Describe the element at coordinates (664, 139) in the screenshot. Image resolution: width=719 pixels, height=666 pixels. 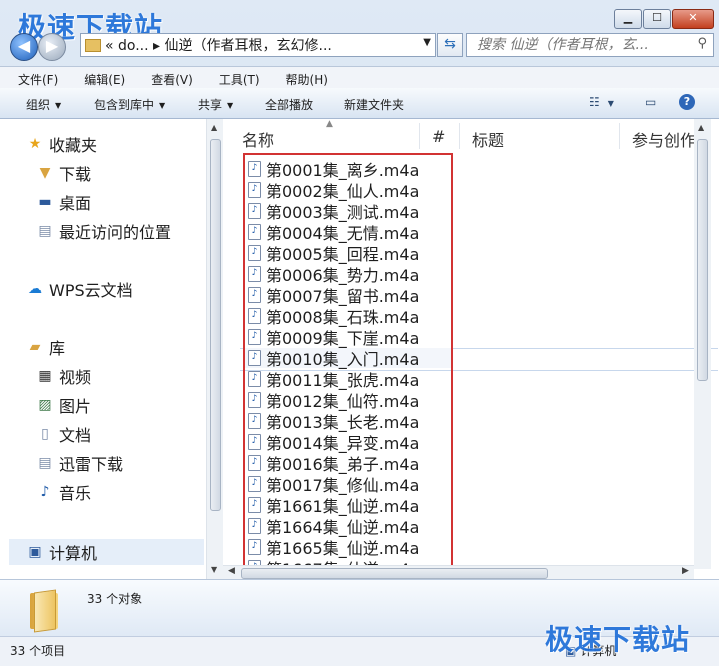
I see `column-contributing-artists: 参与创作` at that location.